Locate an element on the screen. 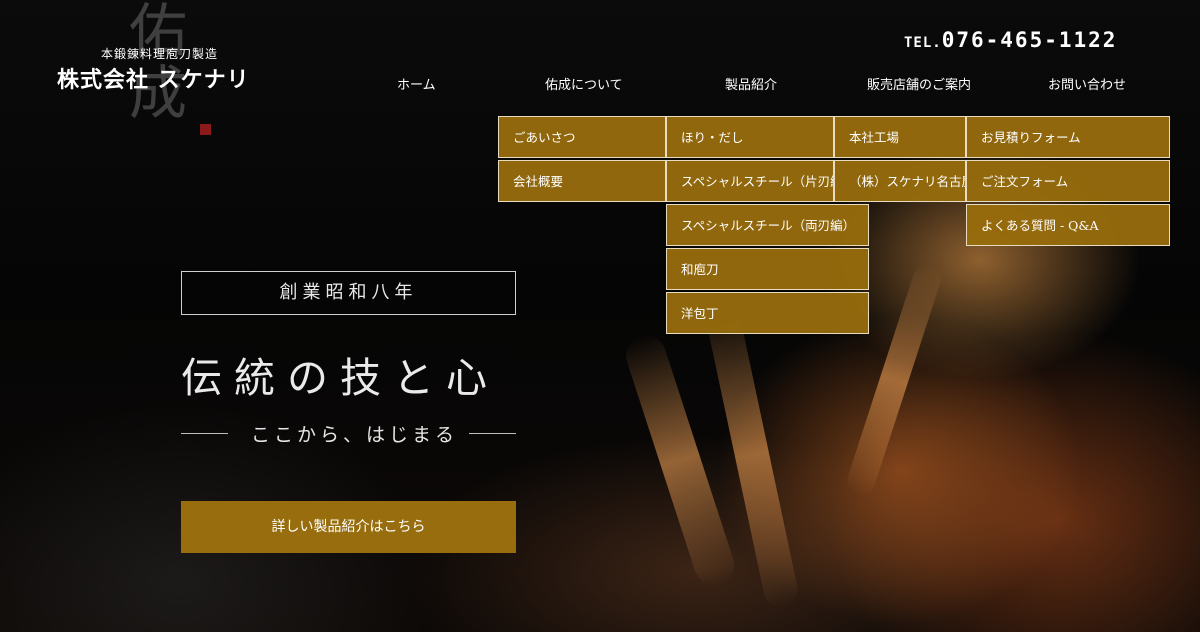  logo-seal-icon is located at coordinates (205, 129).